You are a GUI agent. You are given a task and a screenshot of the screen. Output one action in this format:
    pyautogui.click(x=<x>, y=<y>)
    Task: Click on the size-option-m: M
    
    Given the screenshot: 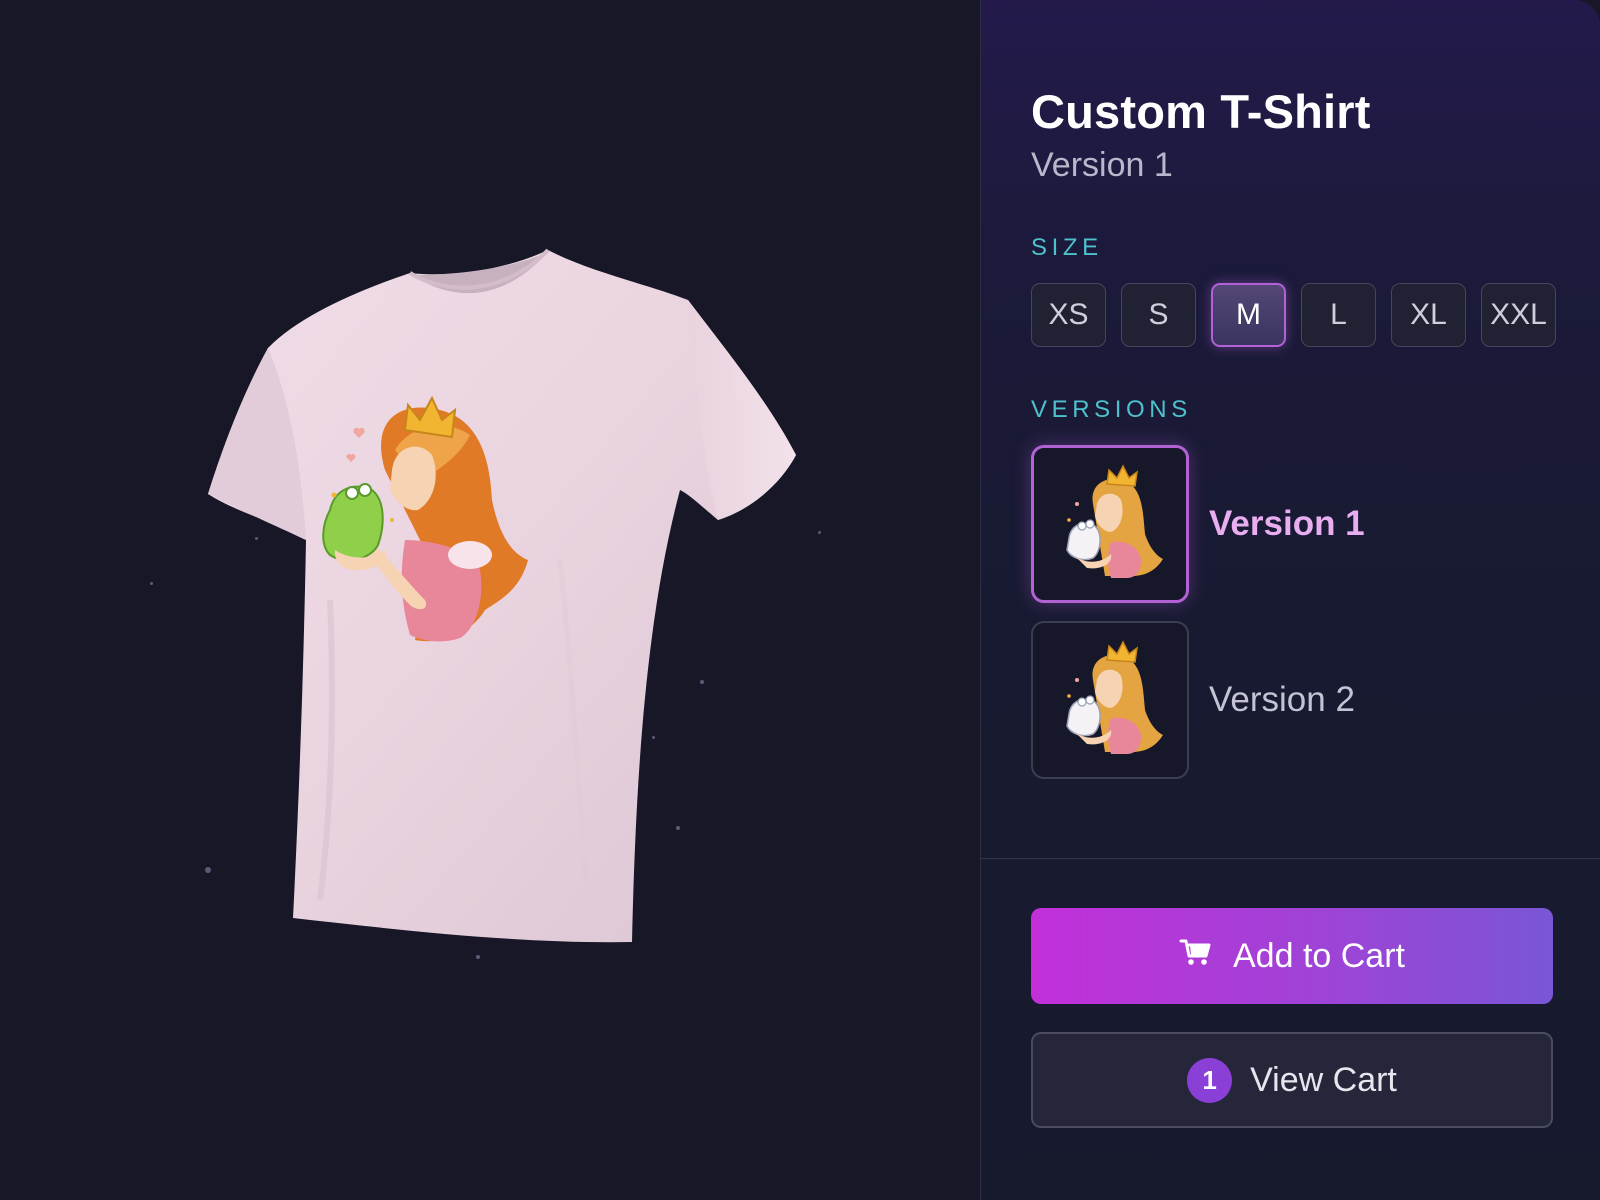 What is the action you would take?
    pyautogui.click(x=1248, y=315)
    